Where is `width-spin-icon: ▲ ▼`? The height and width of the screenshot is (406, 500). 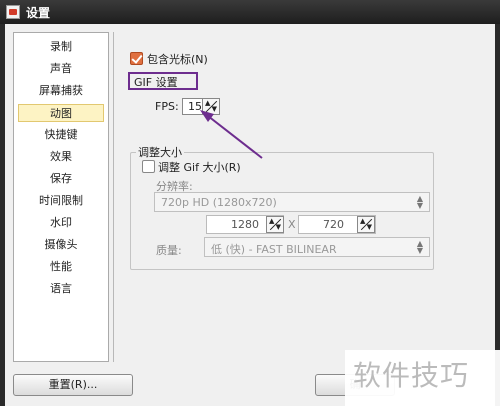
width-spin-icon: ▲ ▼ is located at coordinates (275, 224).